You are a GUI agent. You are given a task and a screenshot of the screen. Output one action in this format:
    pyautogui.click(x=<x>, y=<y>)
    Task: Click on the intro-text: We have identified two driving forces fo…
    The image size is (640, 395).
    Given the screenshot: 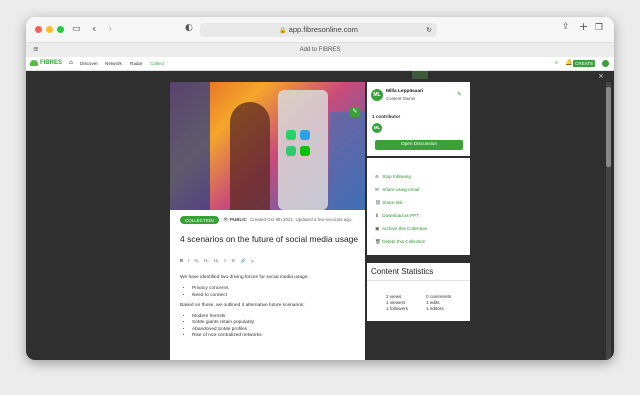 What is the action you would take?
    pyautogui.click(x=244, y=277)
    